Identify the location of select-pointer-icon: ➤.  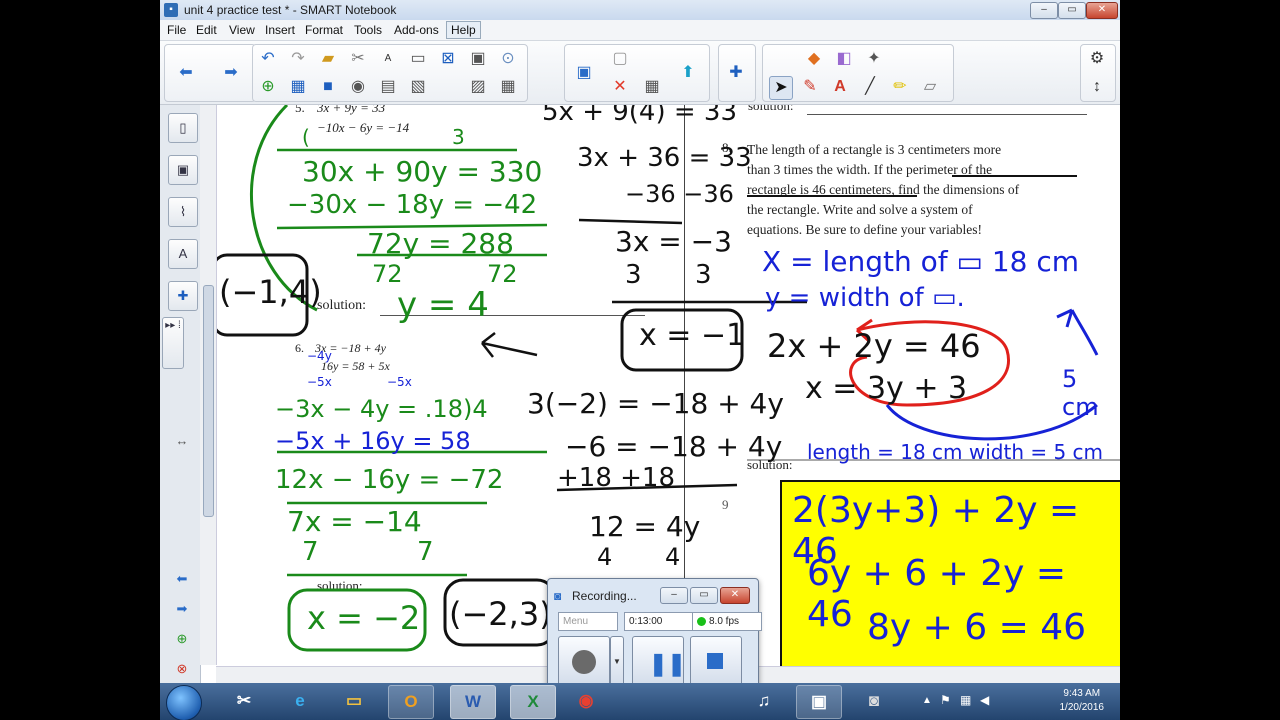
(781, 88).